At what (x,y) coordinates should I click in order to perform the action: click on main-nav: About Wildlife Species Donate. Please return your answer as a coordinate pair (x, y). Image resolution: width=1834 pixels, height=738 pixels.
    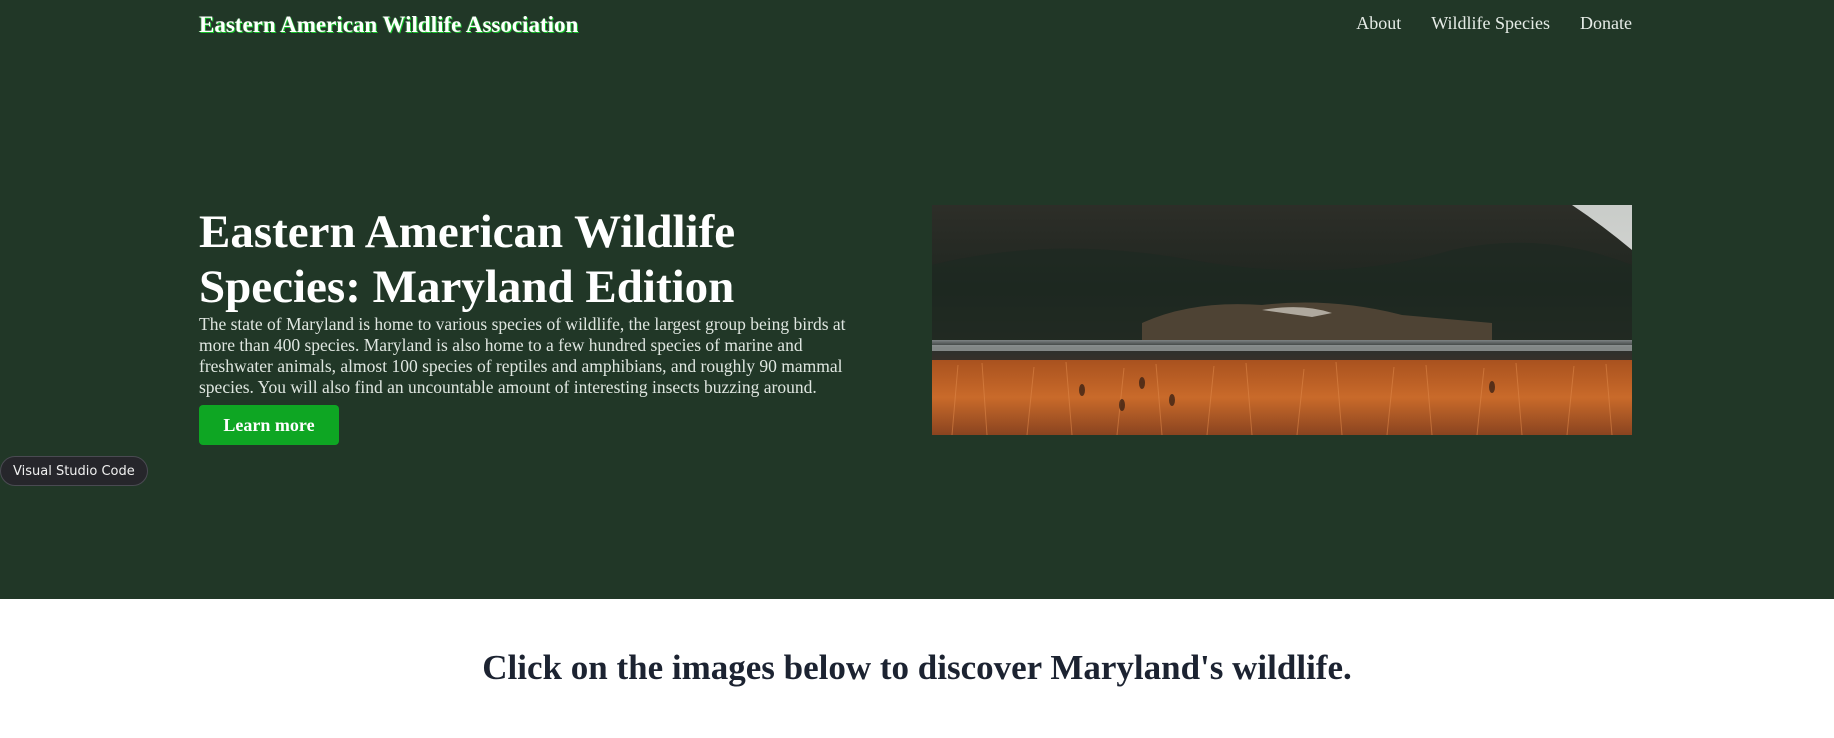
    Looking at the image, I should click on (1494, 23).